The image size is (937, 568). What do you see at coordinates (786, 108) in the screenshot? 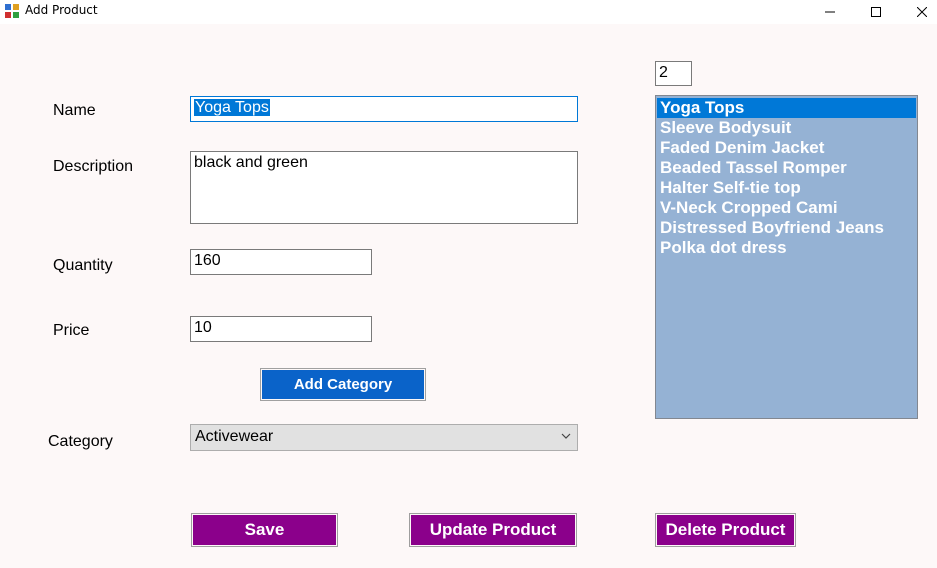
I see `list-item: Yoga Tops` at bounding box center [786, 108].